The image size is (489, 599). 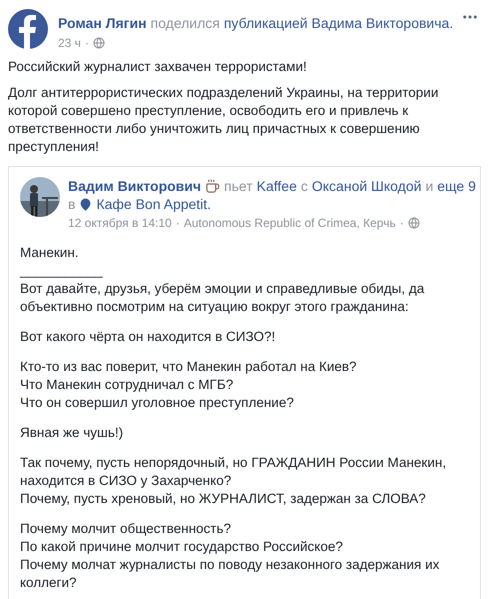 I want to click on activity-text: с, so click(x=304, y=186).